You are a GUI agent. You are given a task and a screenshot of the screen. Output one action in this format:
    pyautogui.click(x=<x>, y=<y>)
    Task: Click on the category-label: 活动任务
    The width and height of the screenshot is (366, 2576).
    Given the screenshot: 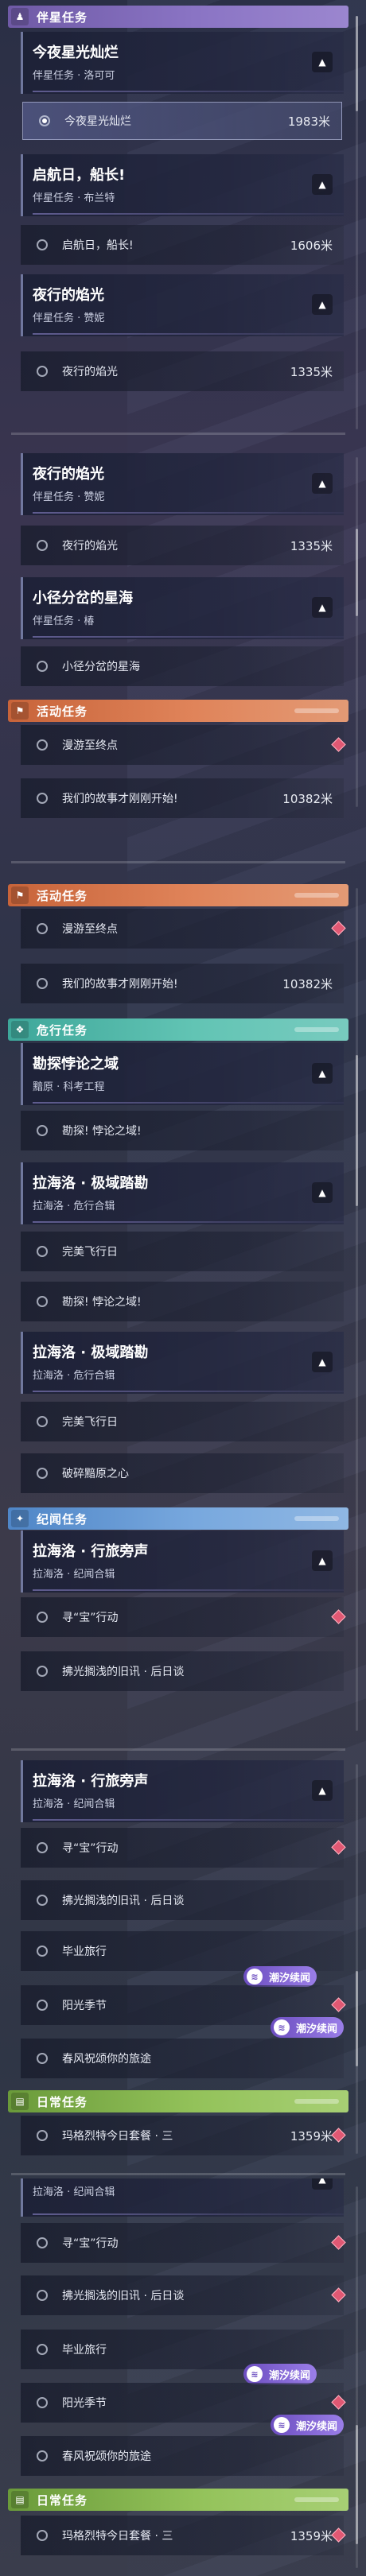 What is the action you would take?
    pyautogui.click(x=62, y=711)
    